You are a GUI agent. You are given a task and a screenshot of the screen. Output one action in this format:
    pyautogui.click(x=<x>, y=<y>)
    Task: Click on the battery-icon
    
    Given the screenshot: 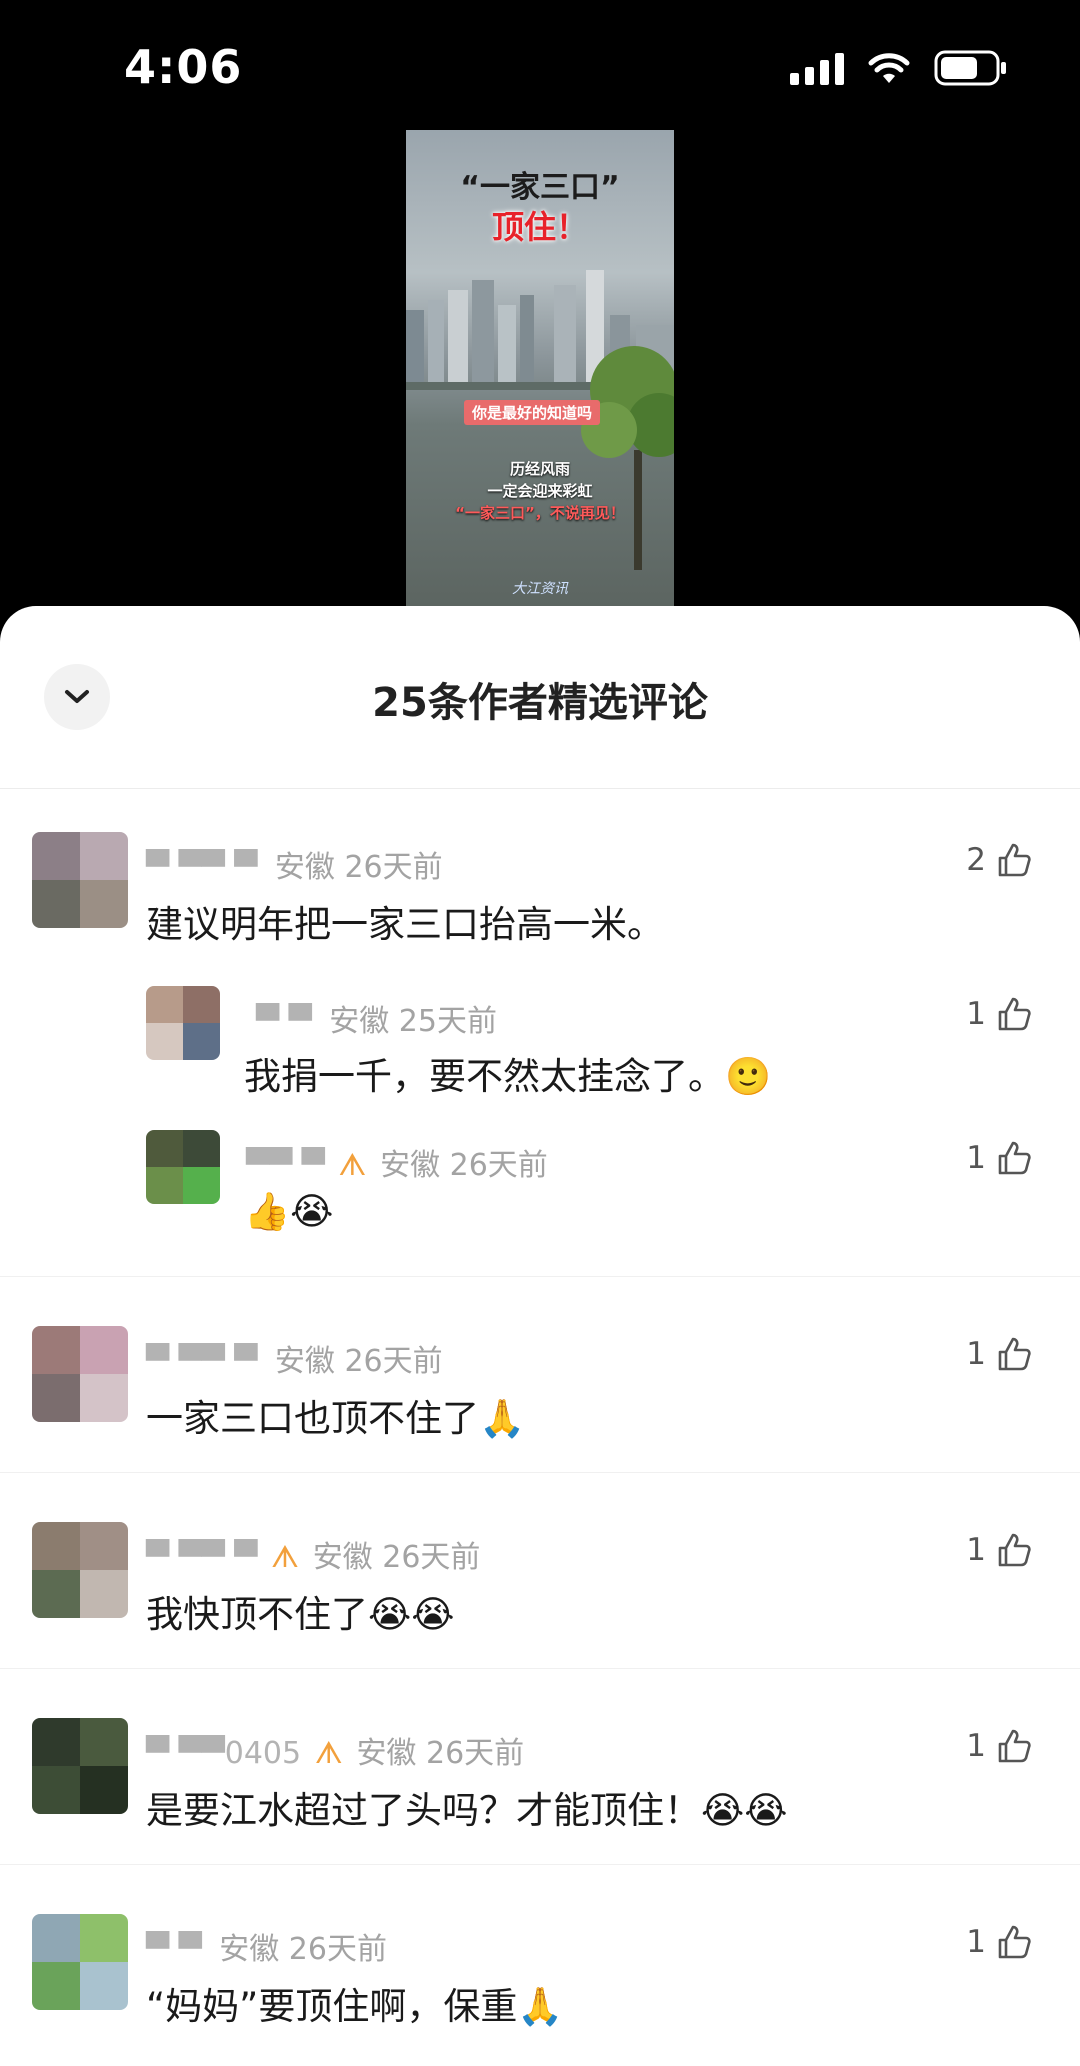 What is the action you would take?
    pyautogui.click(x=971, y=68)
    